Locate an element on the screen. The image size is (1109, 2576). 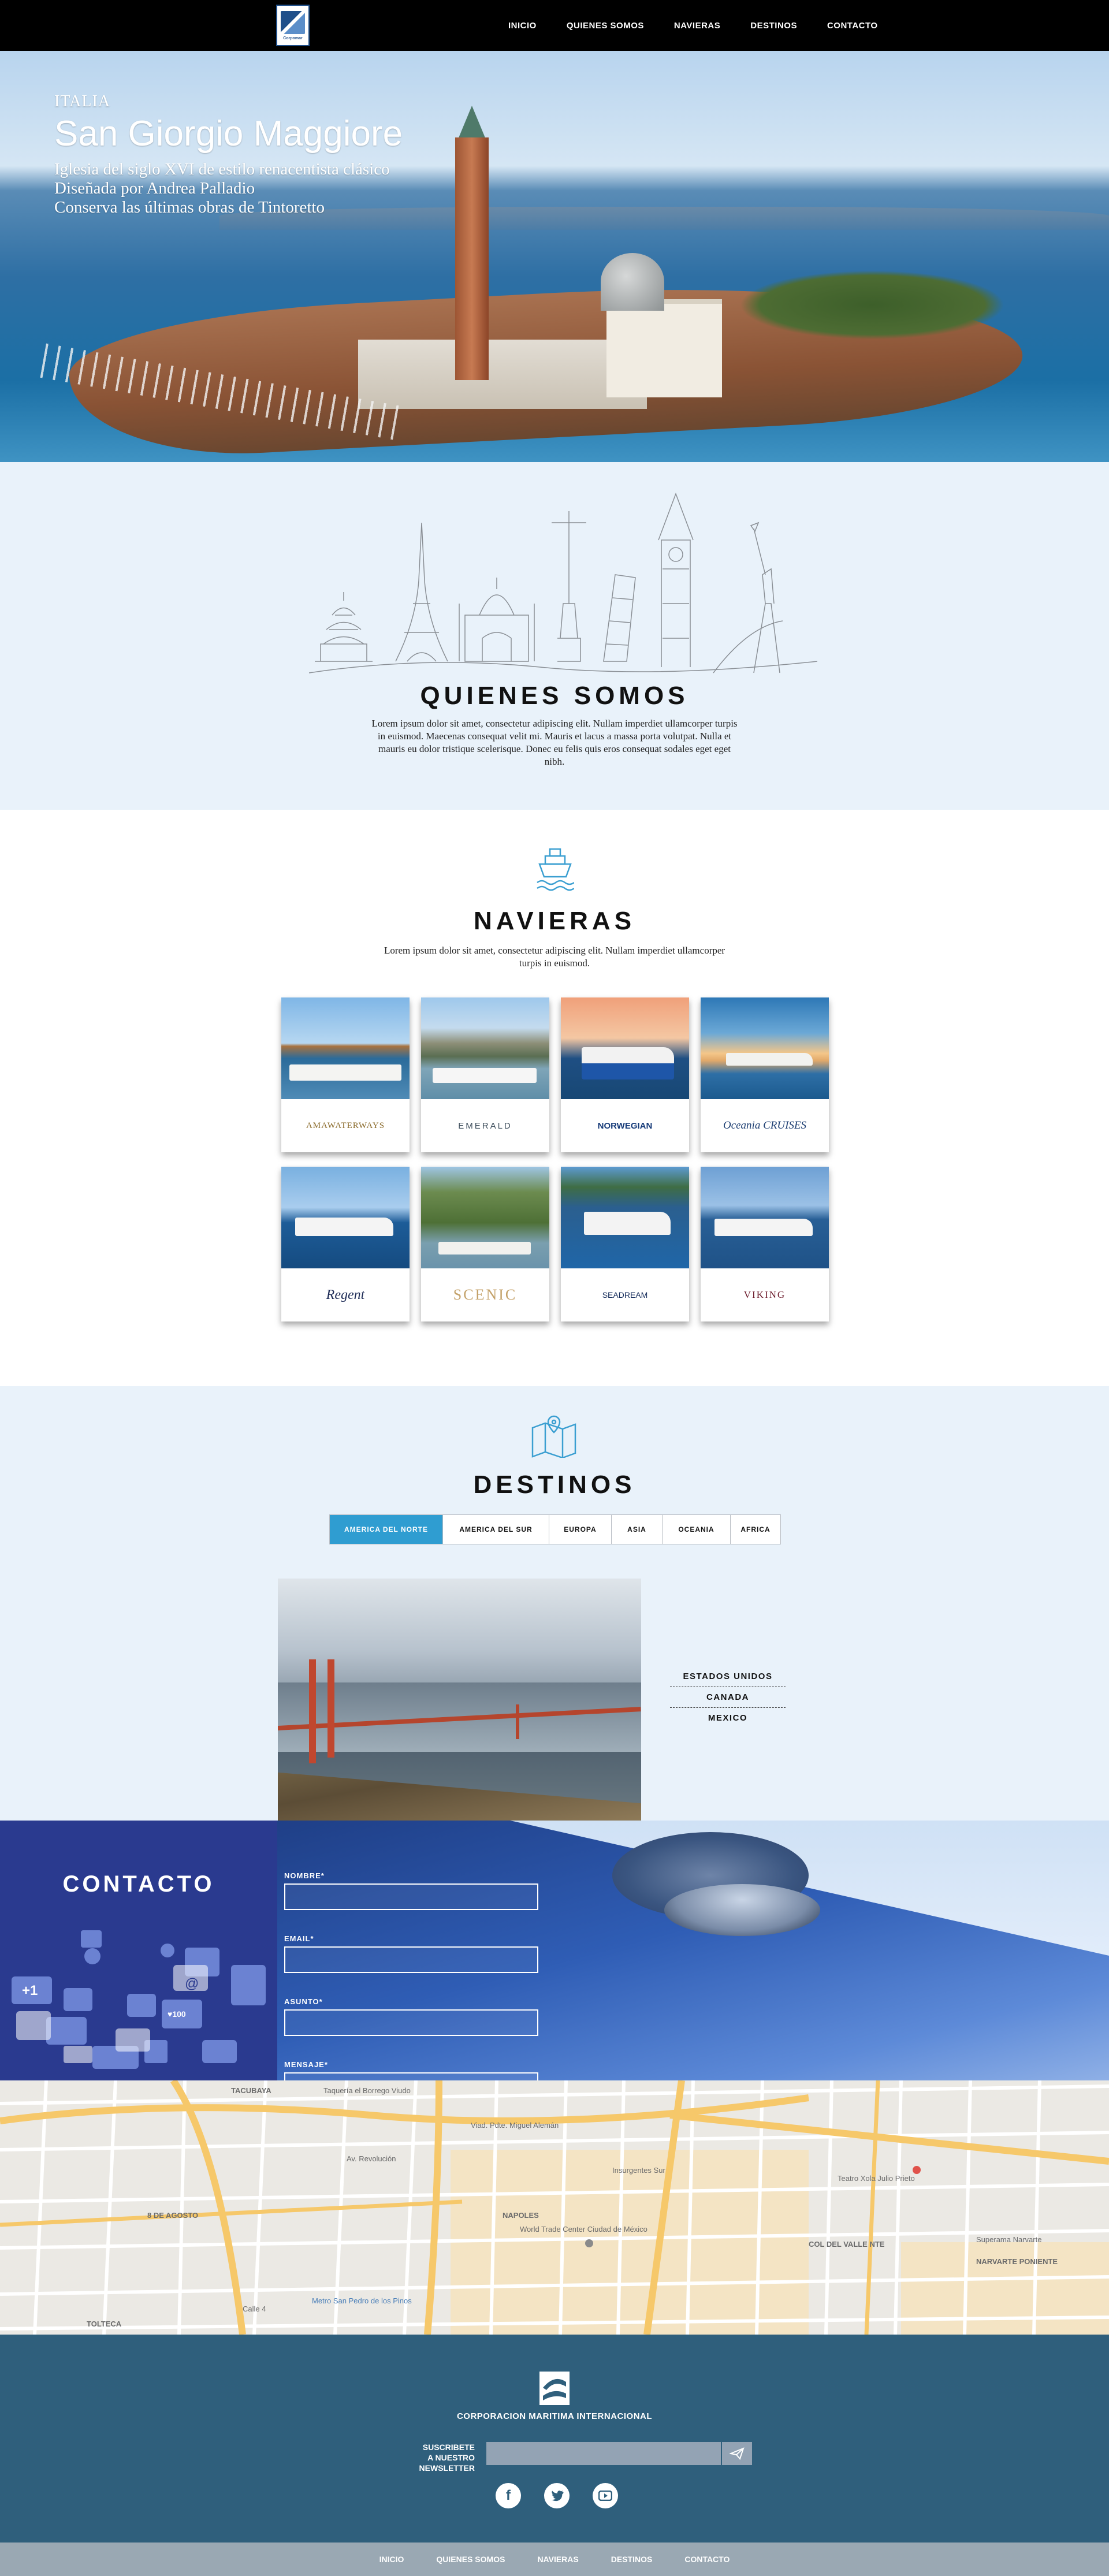
social-links: f is located at coordinates (557, 2495).